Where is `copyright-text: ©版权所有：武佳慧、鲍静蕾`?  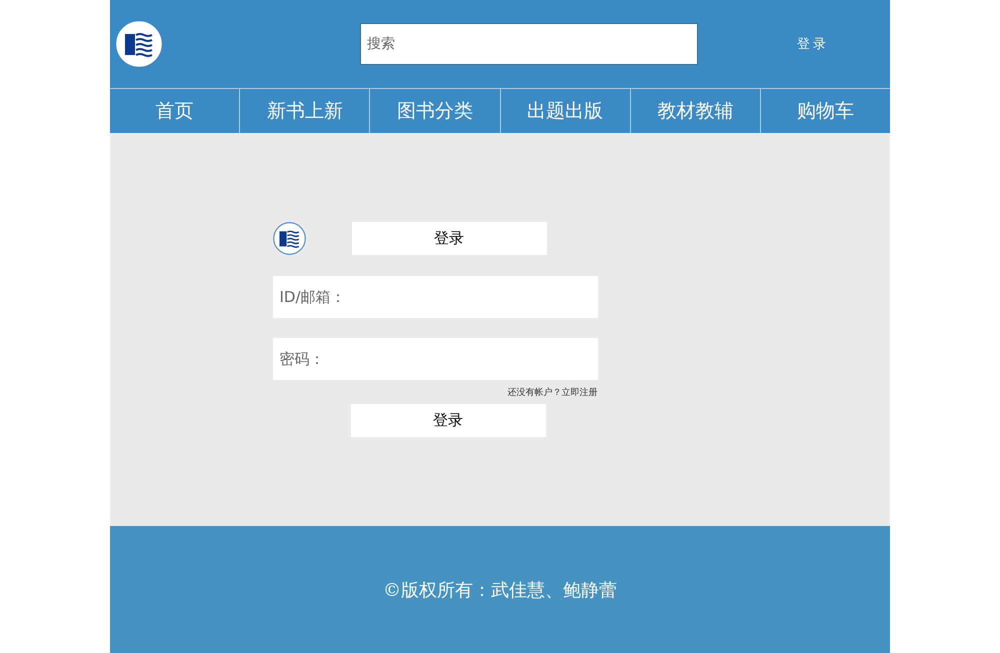 copyright-text: ©版权所有：武佳慧、鲍静蕾 is located at coordinates (500, 590).